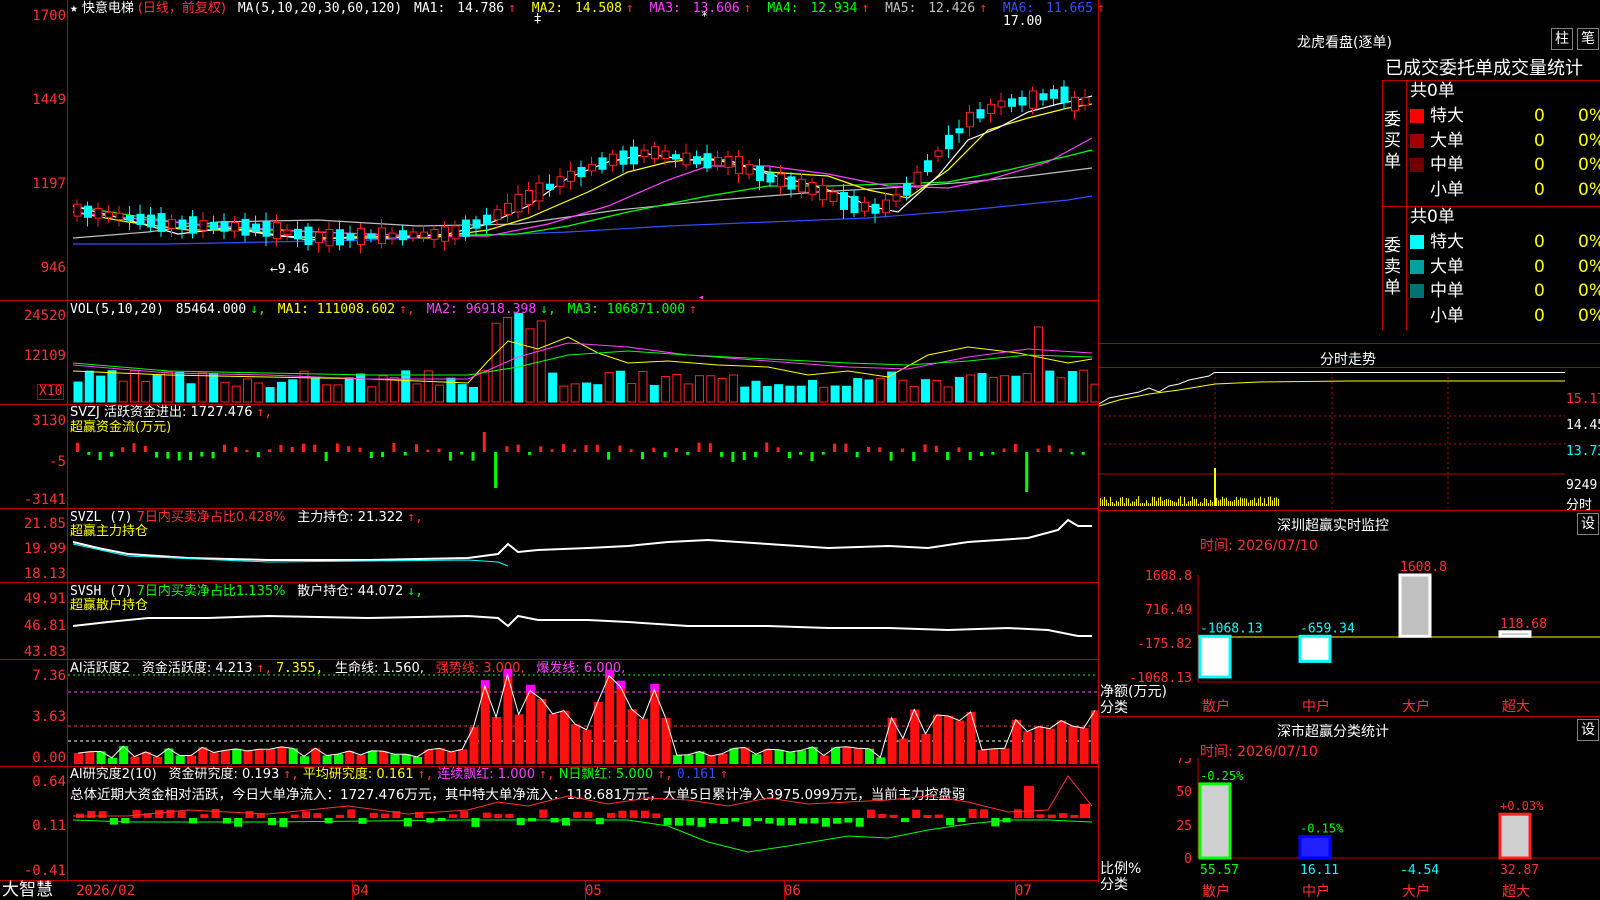 The width and height of the screenshot is (1600, 900). I want to click on buyrows-2: 中单00%, so click(1505, 165).